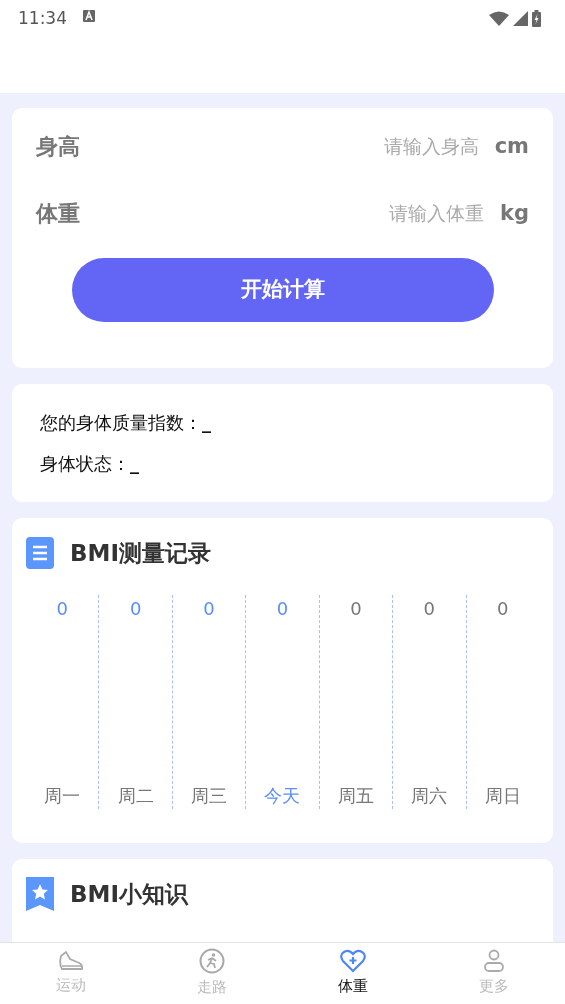 The height and width of the screenshot is (1004, 565). Describe the element at coordinates (140, 554) in the screenshot. I see `section-title: BMI测量记录` at that location.